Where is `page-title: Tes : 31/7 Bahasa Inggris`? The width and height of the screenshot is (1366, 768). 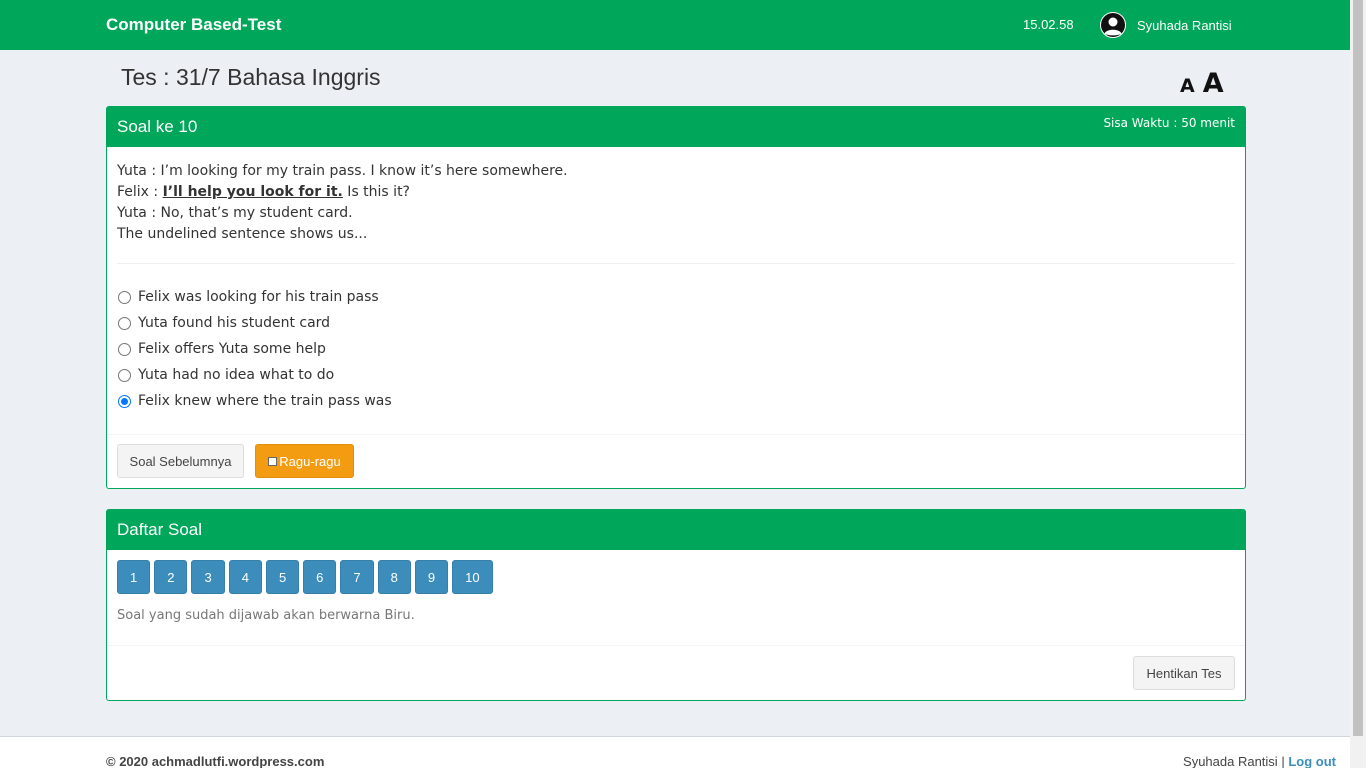
page-title: Tes : 31/7 Bahasa Inggris is located at coordinates (251, 77).